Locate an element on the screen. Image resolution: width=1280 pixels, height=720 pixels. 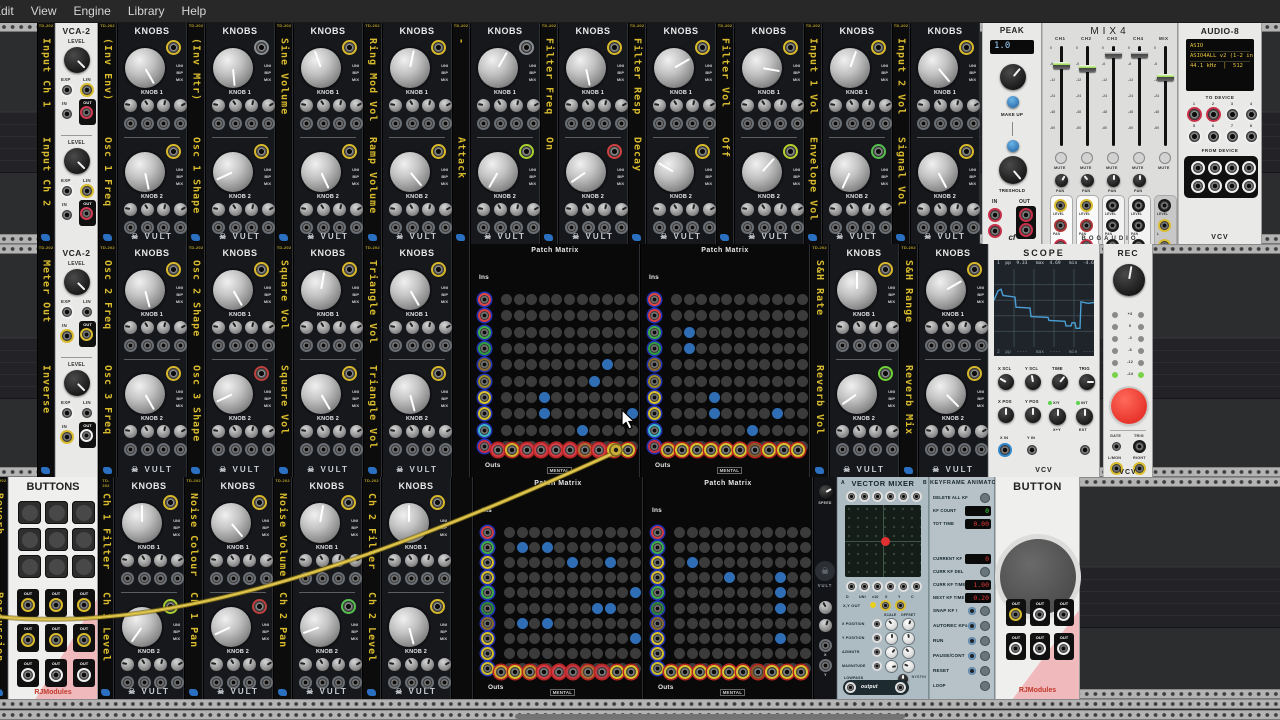
from-device-jack is located at coordinates (1249, 186).